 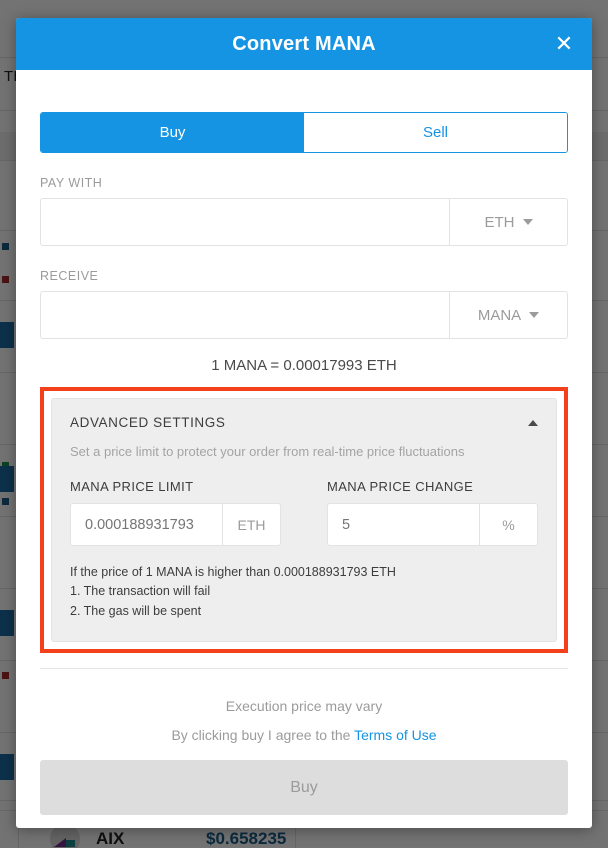 I want to click on price-limit-row: ETH, so click(x=175, y=524).